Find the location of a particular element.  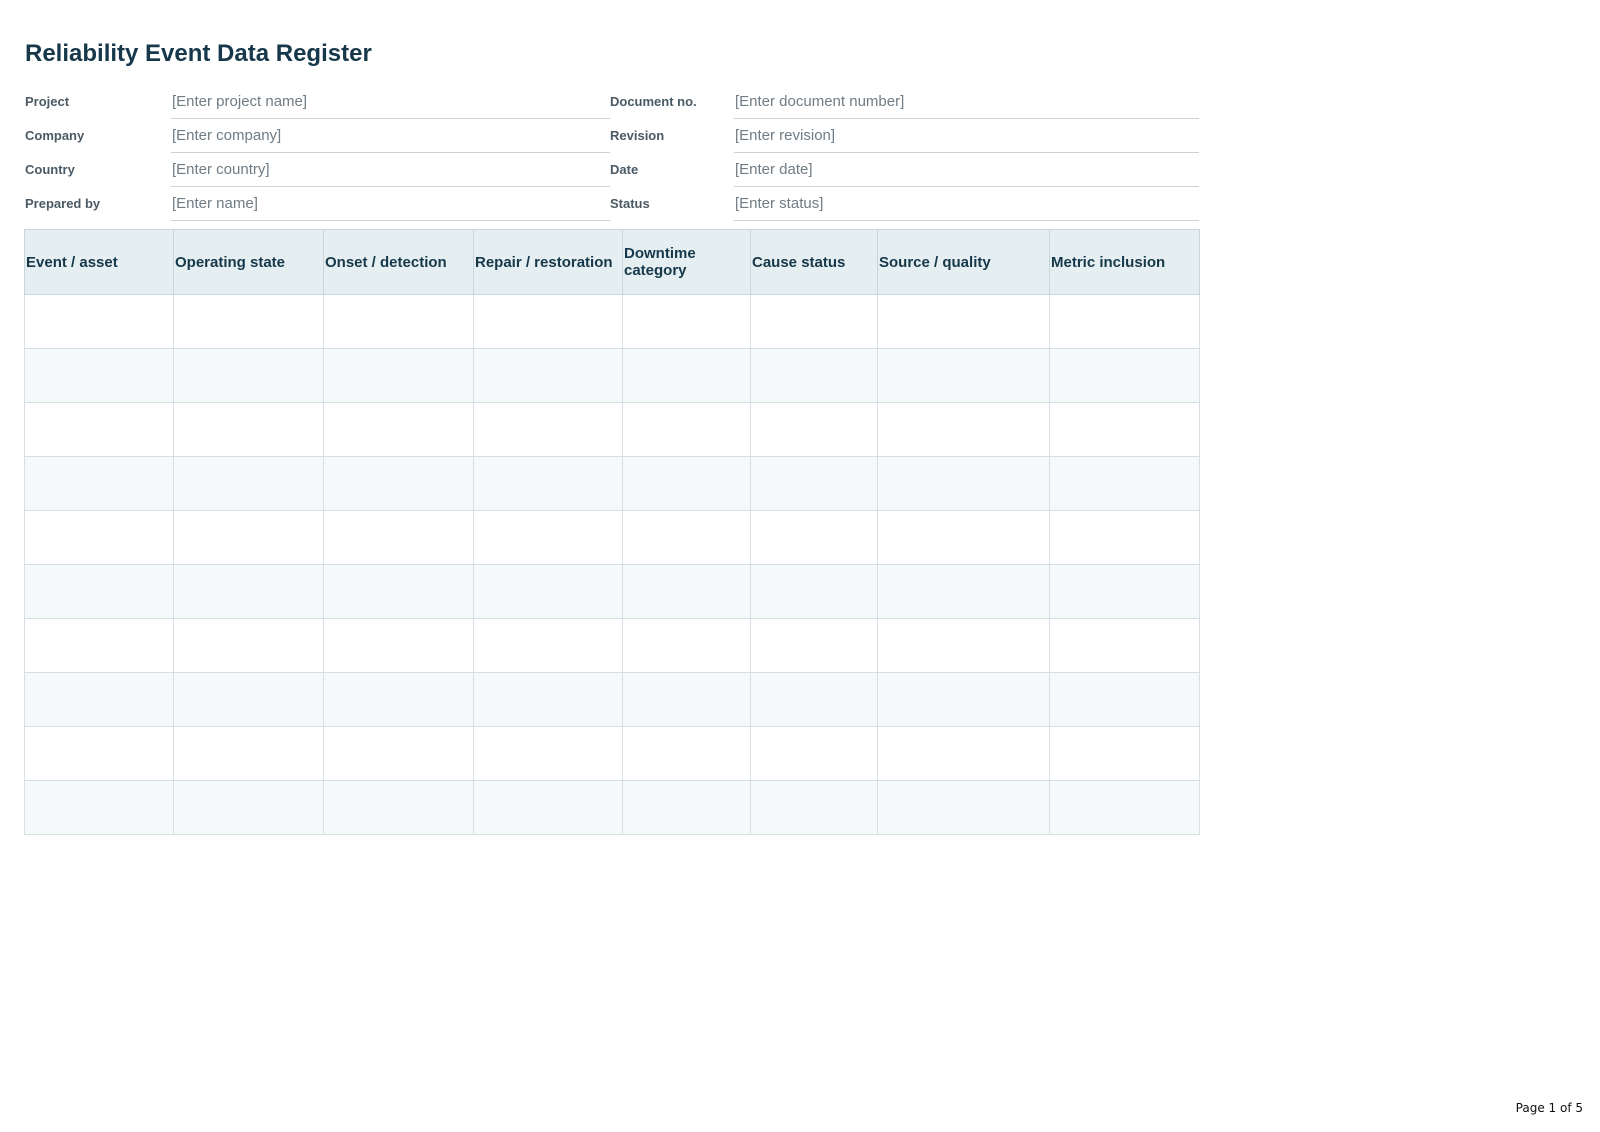

date-label: Date is located at coordinates (624, 169).